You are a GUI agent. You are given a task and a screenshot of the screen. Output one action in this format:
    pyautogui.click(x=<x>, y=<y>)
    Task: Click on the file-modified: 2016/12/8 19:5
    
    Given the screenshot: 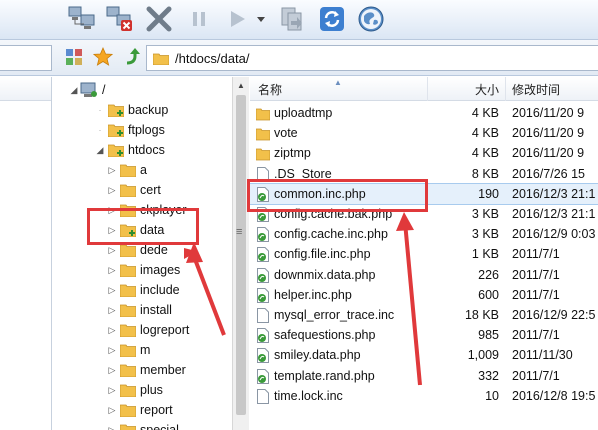 What is the action you would take?
    pyautogui.click(x=554, y=395)
    